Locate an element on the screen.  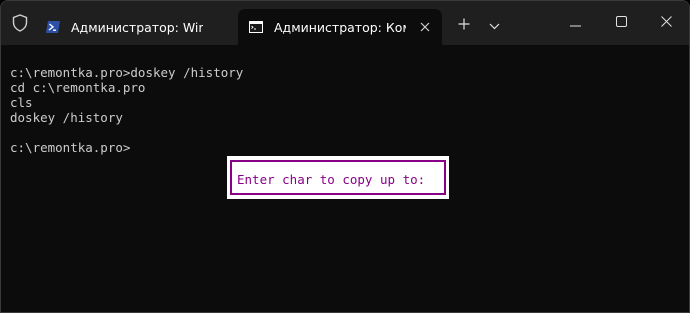
tab-title: Администратор: Командная строка is located at coordinates (340, 27).